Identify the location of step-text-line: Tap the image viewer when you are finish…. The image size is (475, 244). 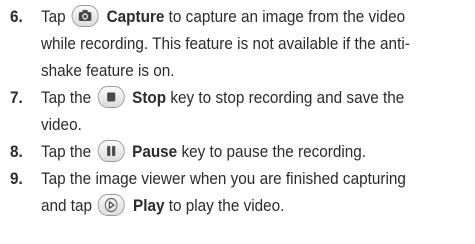
(223, 178).